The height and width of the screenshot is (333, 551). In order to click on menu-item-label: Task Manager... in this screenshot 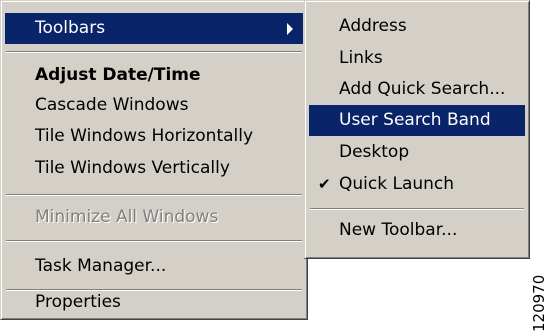, I will do `click(101, 266)`.